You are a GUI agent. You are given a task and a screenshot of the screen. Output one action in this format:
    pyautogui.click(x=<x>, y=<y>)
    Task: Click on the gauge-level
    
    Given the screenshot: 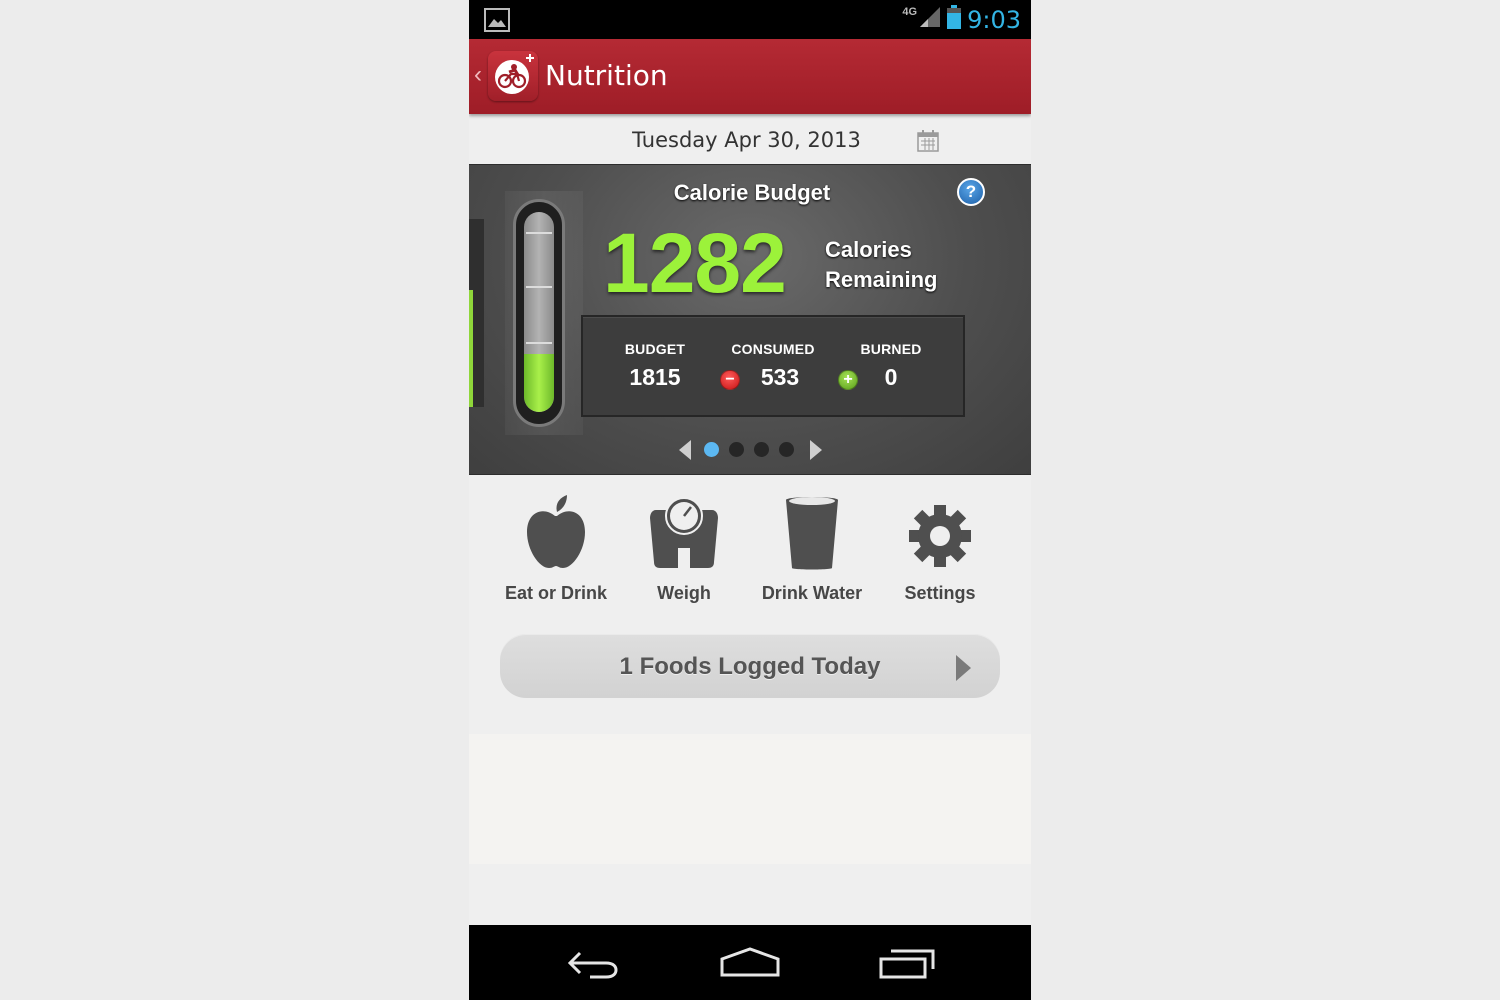 What is the action you would take?
    pyautogui.click(x=539, y=383)
    